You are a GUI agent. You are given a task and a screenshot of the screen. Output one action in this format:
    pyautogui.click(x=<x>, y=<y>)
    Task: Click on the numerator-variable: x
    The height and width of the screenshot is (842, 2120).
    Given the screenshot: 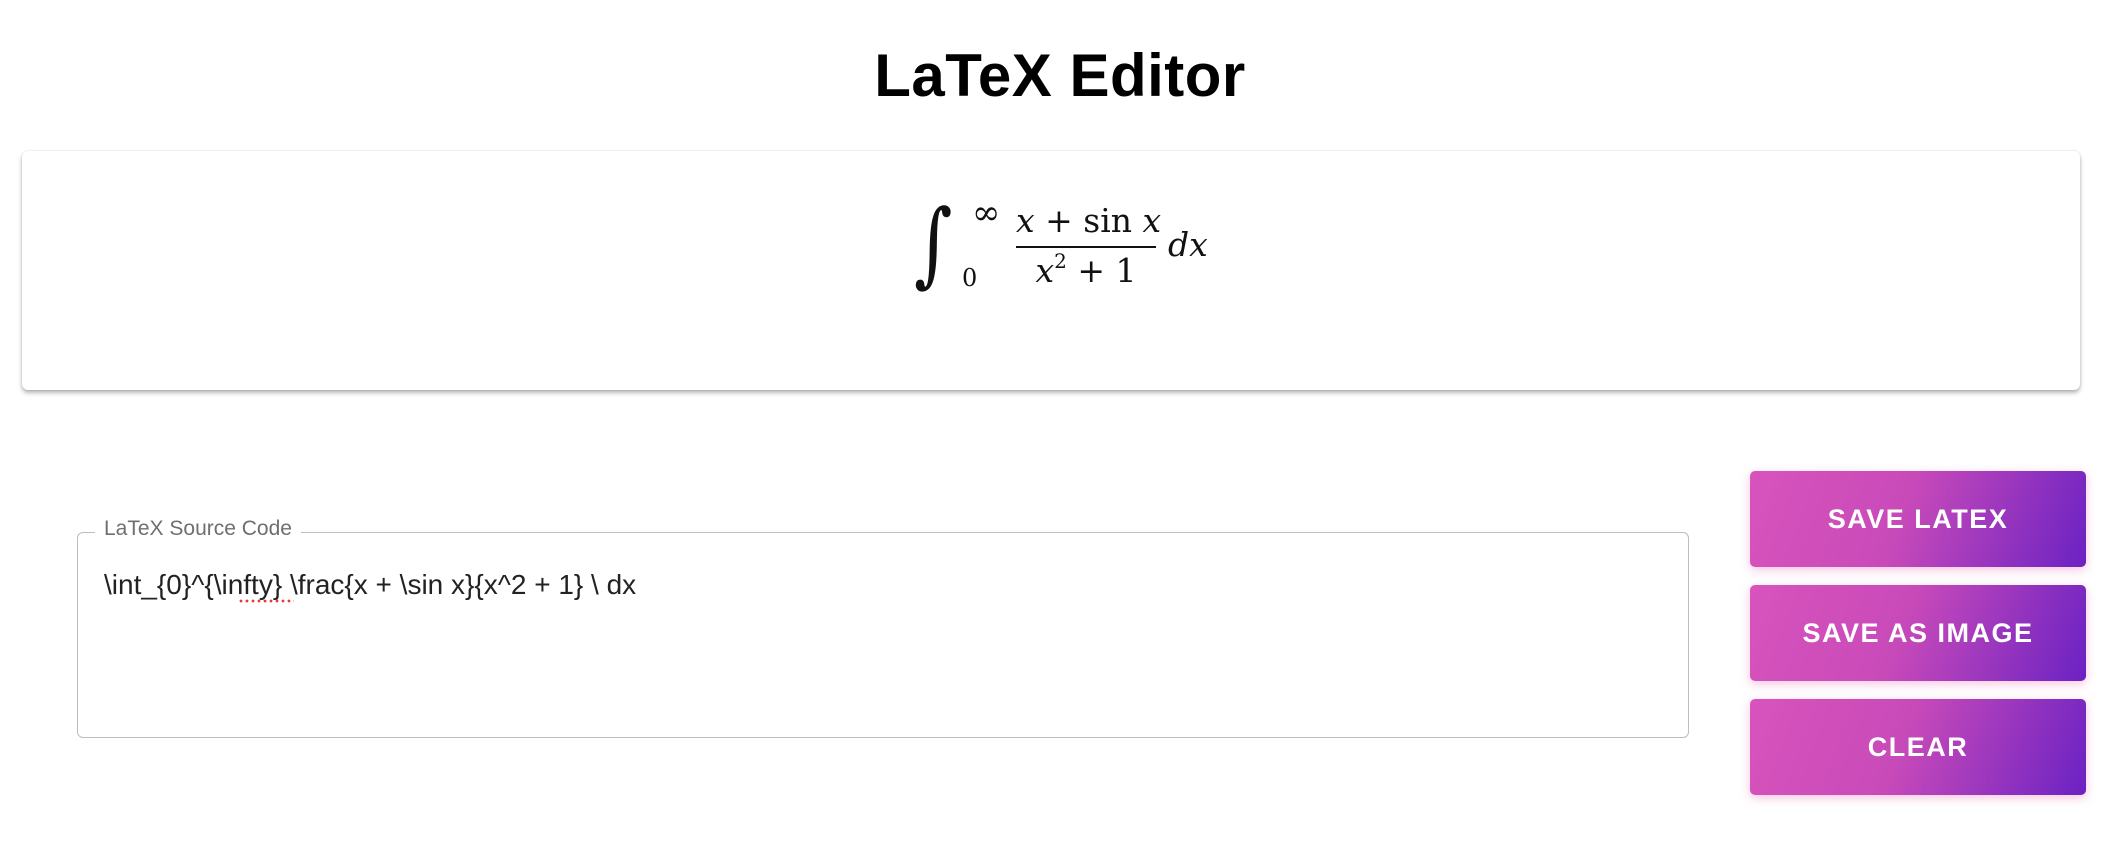 What is the action you would take?
    pyautogui.click(x=1025, y=220)
    